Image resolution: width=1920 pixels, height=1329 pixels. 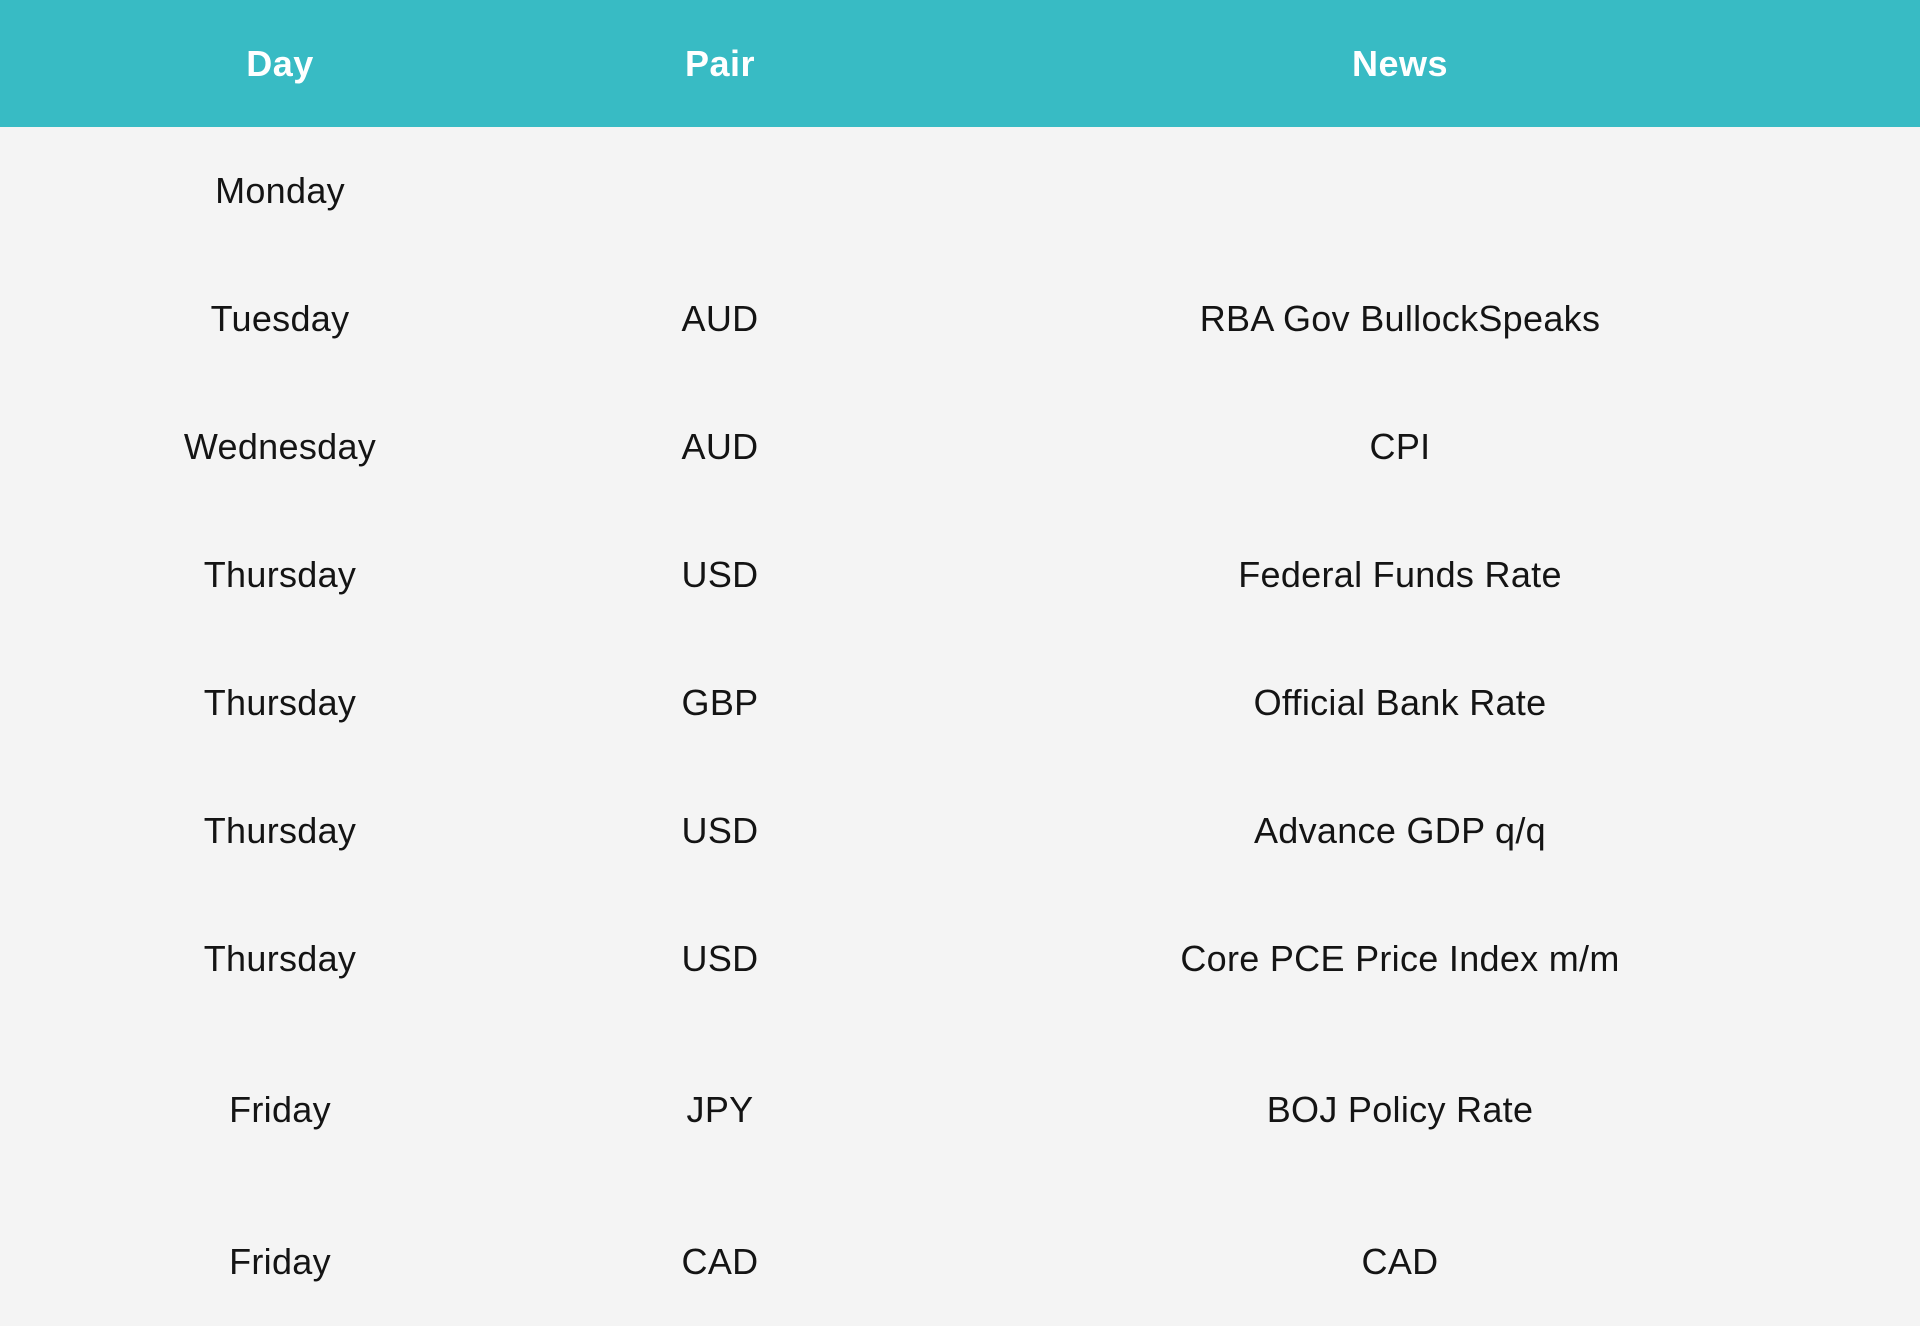 What do you see at coordinates (1400, 318) in the screenshot?
I see `cell-news: RBA Gov BullockSpeaks` at bounding box center [1400, 318].